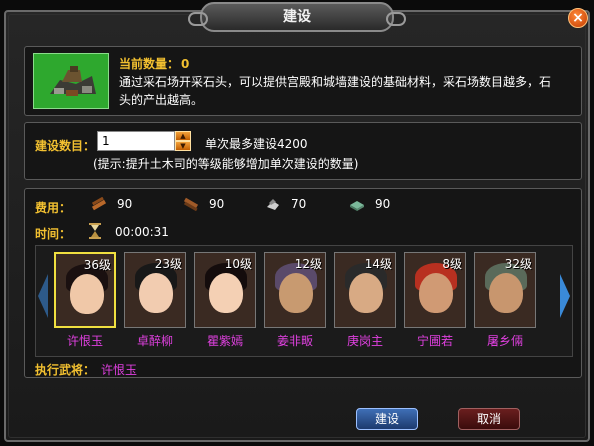  I want to click on hourglass-icon, so click(95, 231).